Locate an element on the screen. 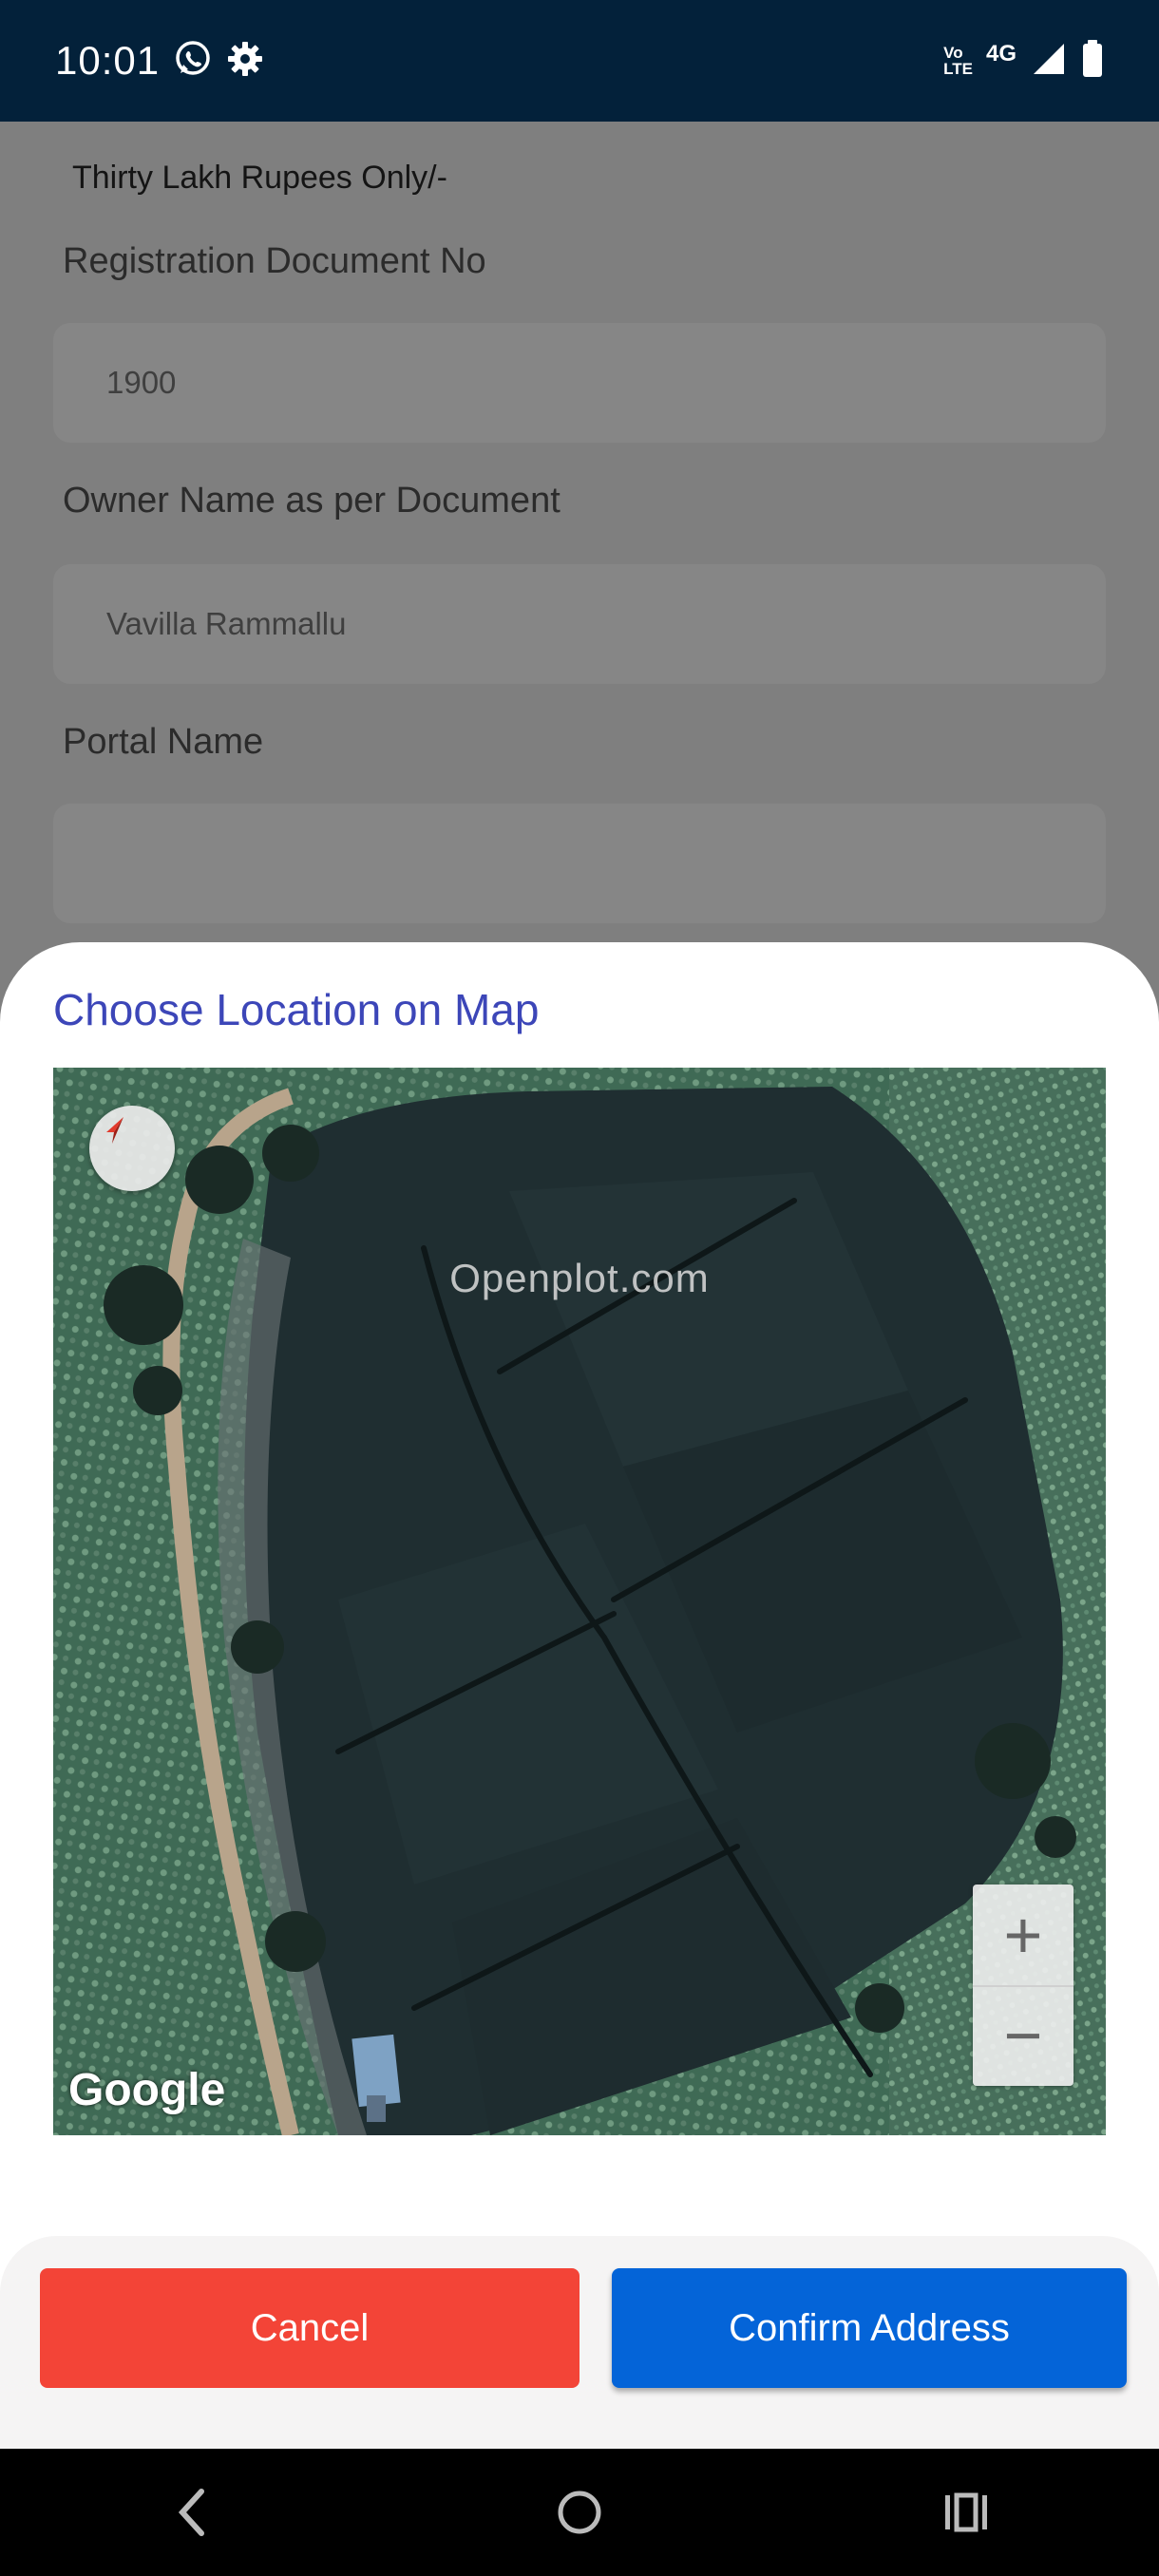 This screenshot has height=2576, width=1159. zoom-out-button: − is located at coordinates (1023, 2035).